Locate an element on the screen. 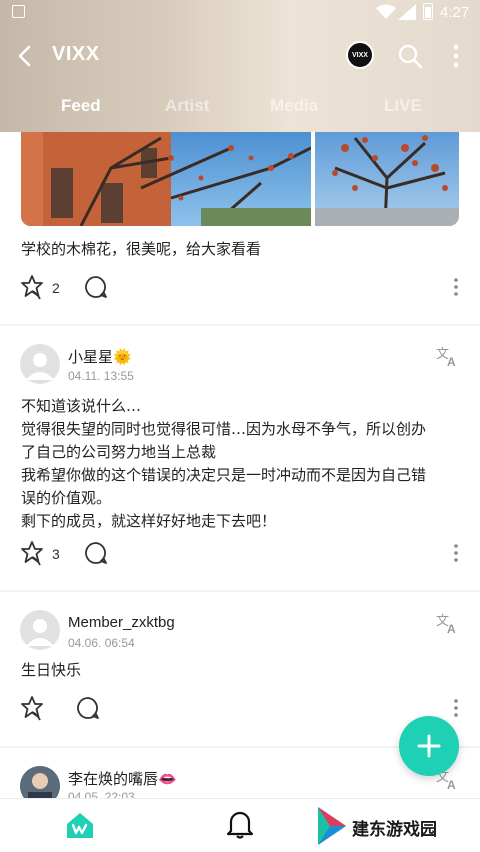  author-name: 小星星🌞 is located at coordinates (100, 356).